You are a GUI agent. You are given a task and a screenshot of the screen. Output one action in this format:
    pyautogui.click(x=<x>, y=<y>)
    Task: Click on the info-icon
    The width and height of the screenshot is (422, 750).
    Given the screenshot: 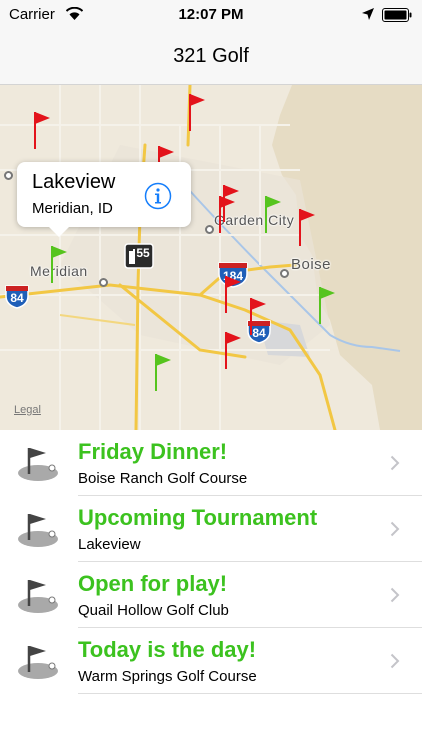 What is the action you would take?
    pyautogui.click(x=158, y=196)
    